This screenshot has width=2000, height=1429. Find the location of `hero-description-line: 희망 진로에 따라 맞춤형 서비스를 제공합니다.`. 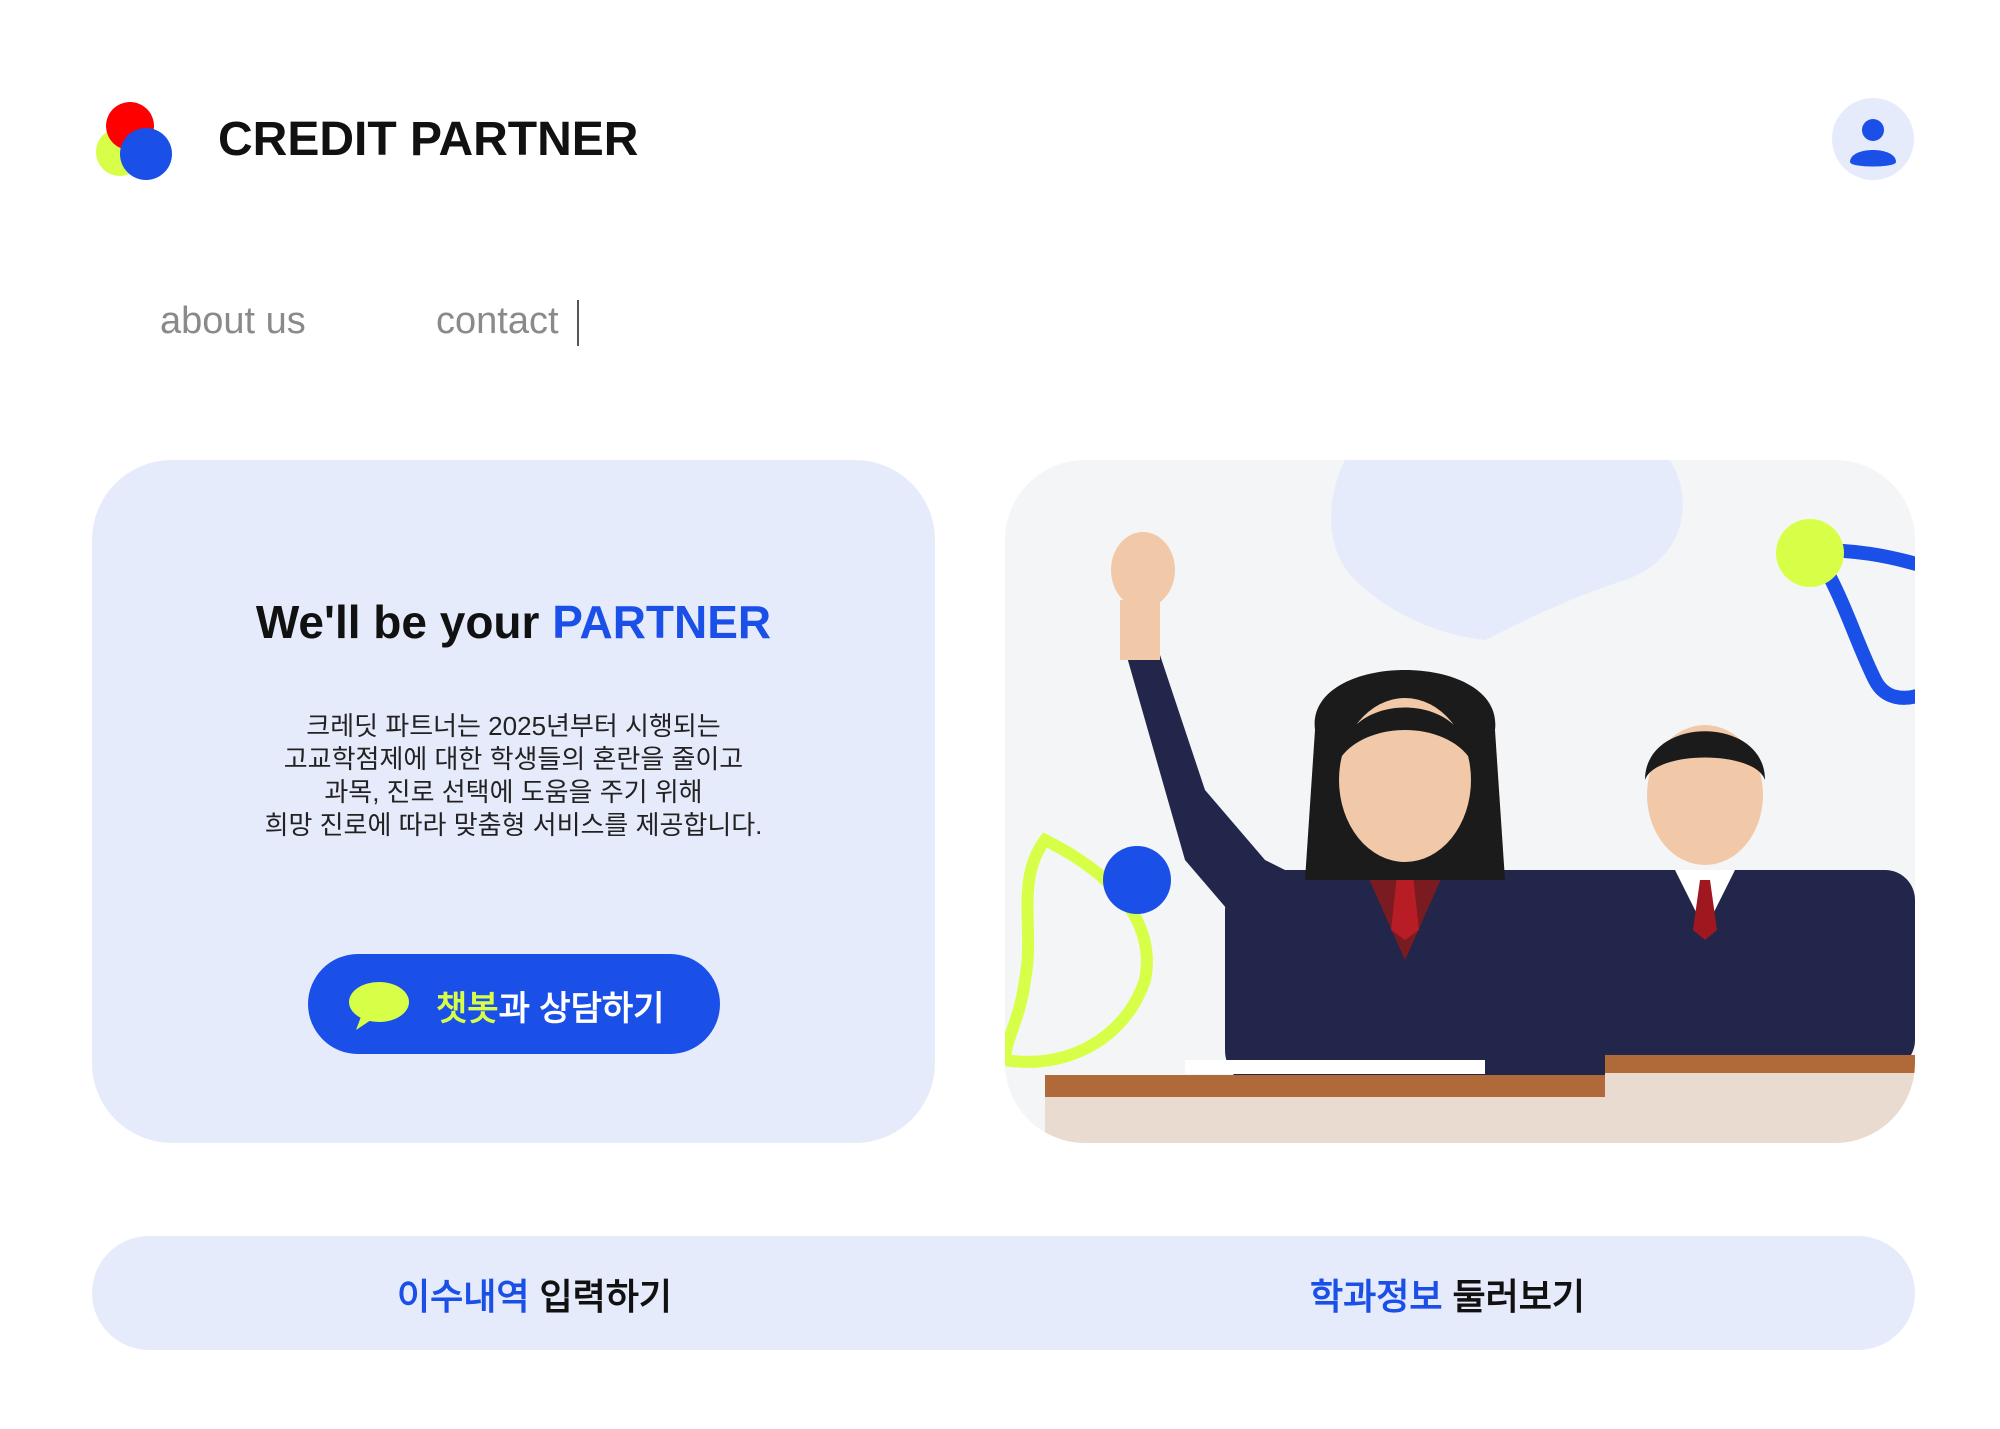

hero-description-line: 희망 진로에 따라 맞춤형 서비스를 제공합니다. is located at coordinates (513, 825).